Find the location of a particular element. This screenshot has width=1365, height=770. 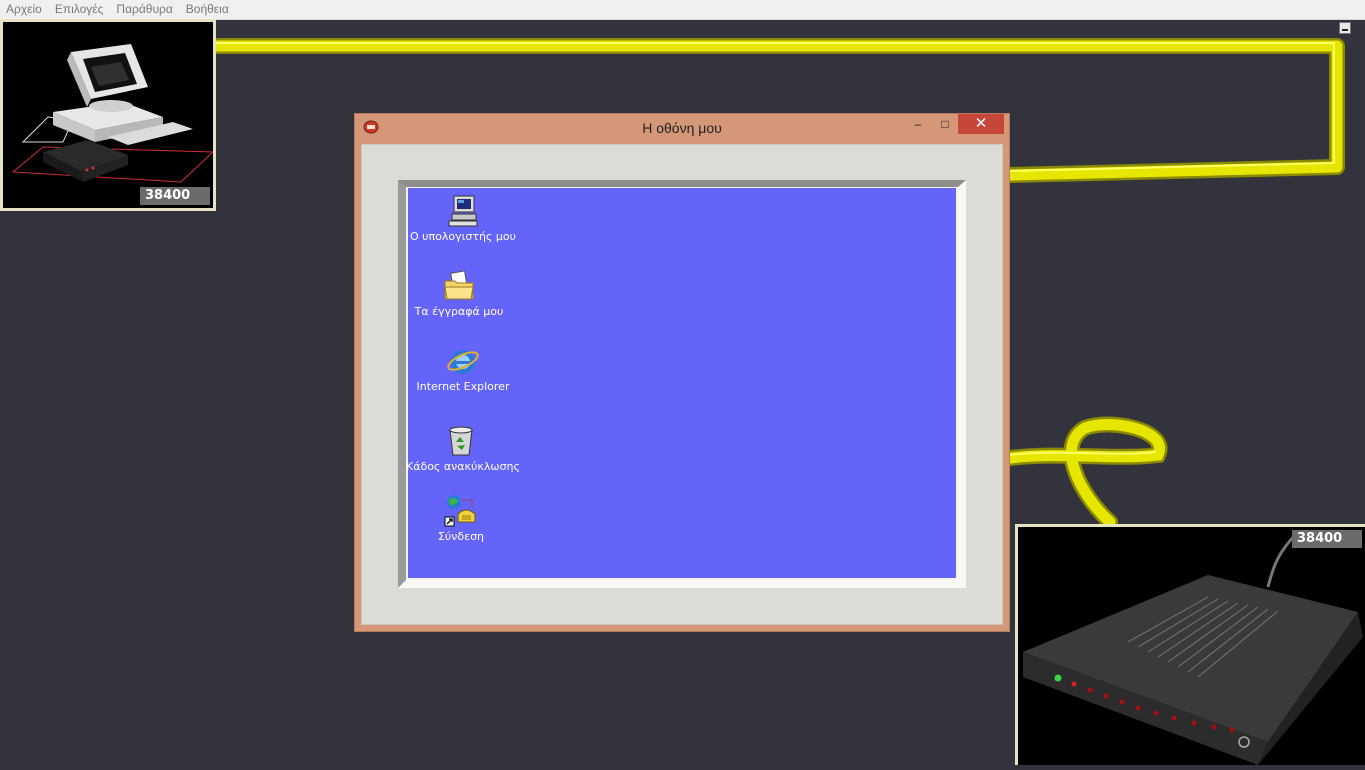

dialup-connection-icon is located at coordinates (460, 511).